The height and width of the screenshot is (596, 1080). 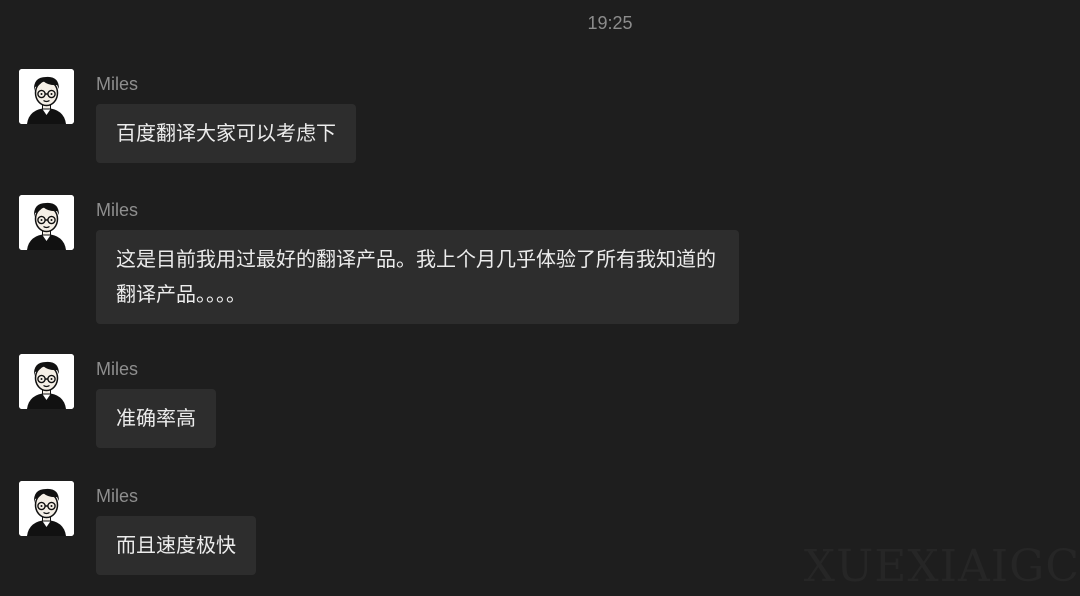 I want to click on message-bubble: 准确率高, so click(x=156, y=418).